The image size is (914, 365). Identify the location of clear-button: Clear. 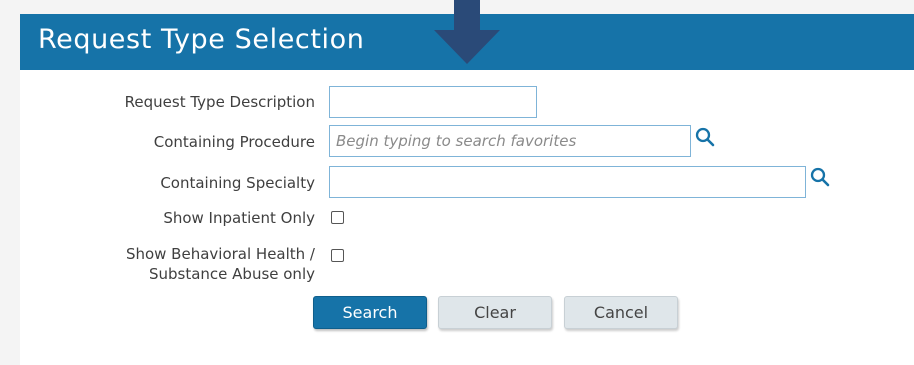
(495, 312).